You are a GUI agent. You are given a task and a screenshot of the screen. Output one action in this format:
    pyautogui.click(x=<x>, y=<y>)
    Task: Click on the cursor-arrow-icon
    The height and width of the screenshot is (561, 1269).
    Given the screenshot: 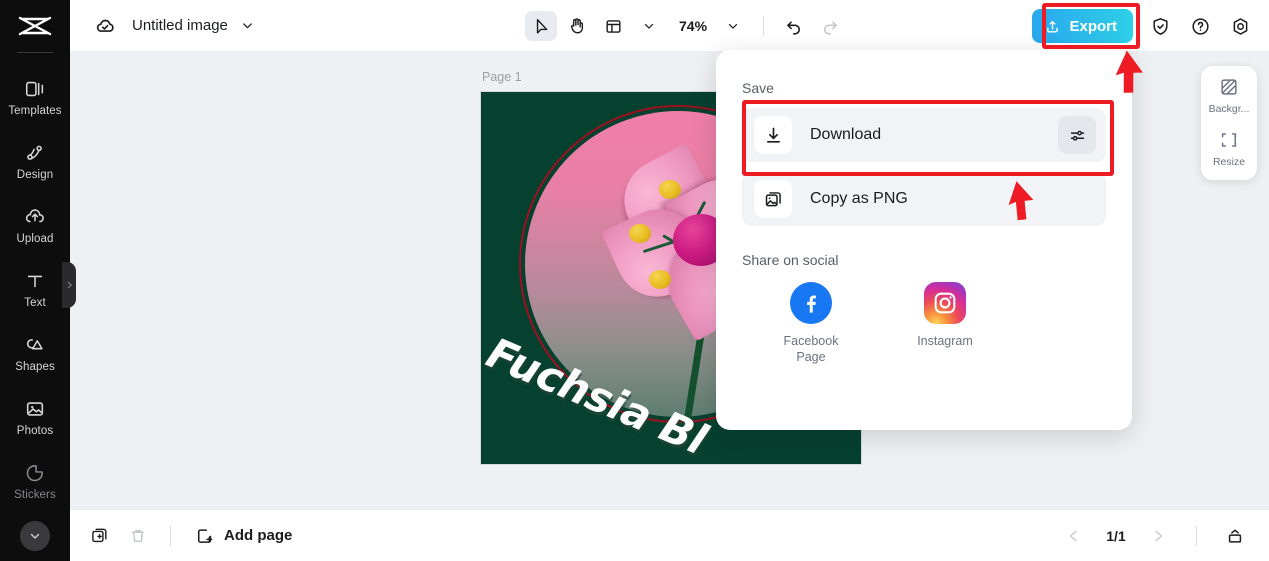 What is the action you would take?
    pyautogui.click(x=541, y=26)
    